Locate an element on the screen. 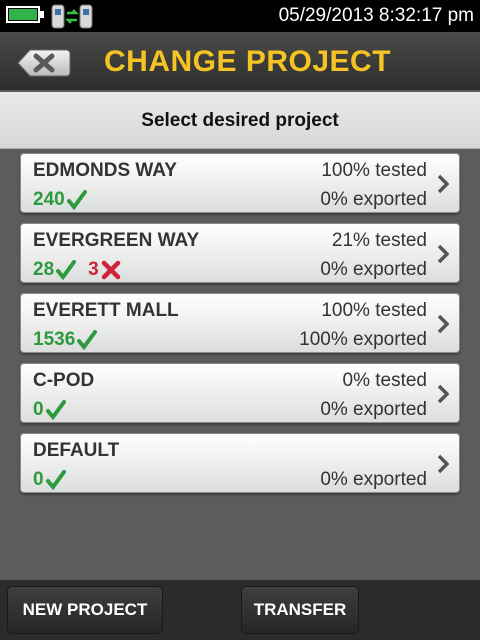 This screenshot has width=480, height=640. project-name: EDMONDS WAY is located at coordinates (105, 170).